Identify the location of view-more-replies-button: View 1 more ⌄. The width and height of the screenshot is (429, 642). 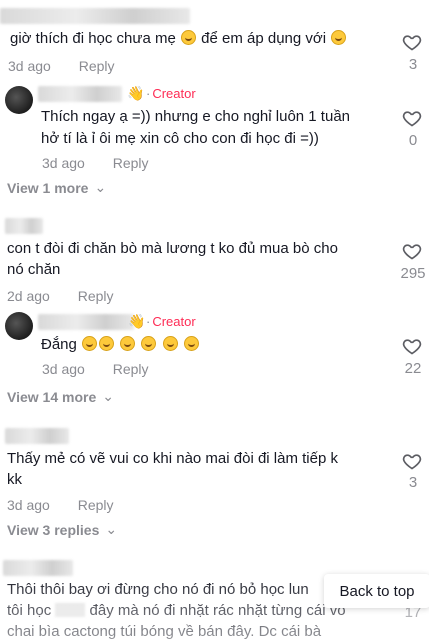
(57, 188).